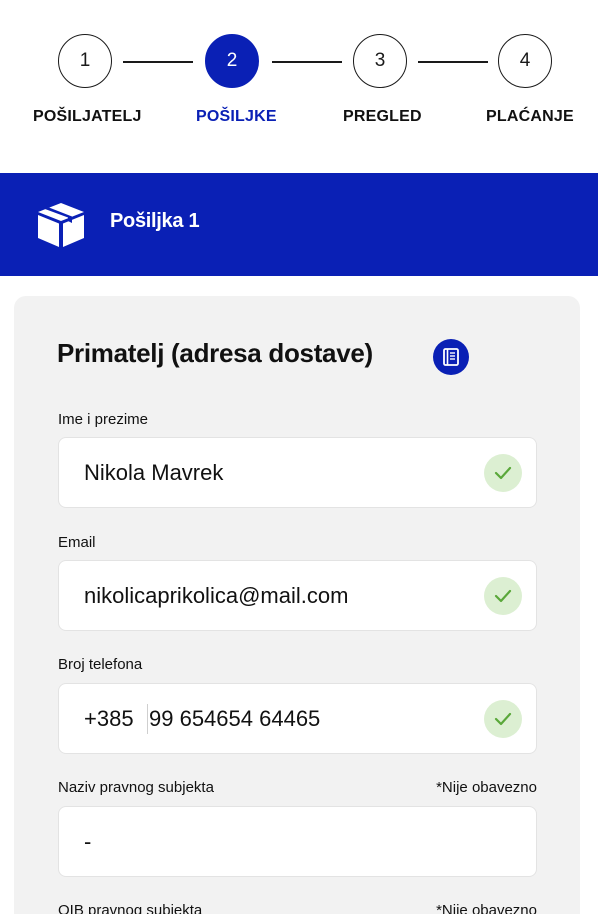 This screenshot has width=598, height=914. Describe the element at coordinates (87, 116) in the screenshot. I see `step-1-label: POŠILJATELJ` at that location.